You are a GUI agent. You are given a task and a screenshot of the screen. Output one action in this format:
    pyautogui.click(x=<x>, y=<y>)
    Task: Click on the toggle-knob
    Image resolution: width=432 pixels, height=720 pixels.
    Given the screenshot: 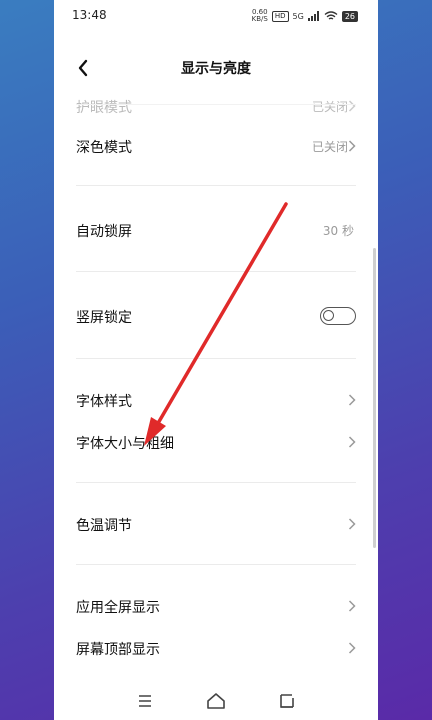 What is the action you would take?
    pyautogui.click(x=328, y=315)
    